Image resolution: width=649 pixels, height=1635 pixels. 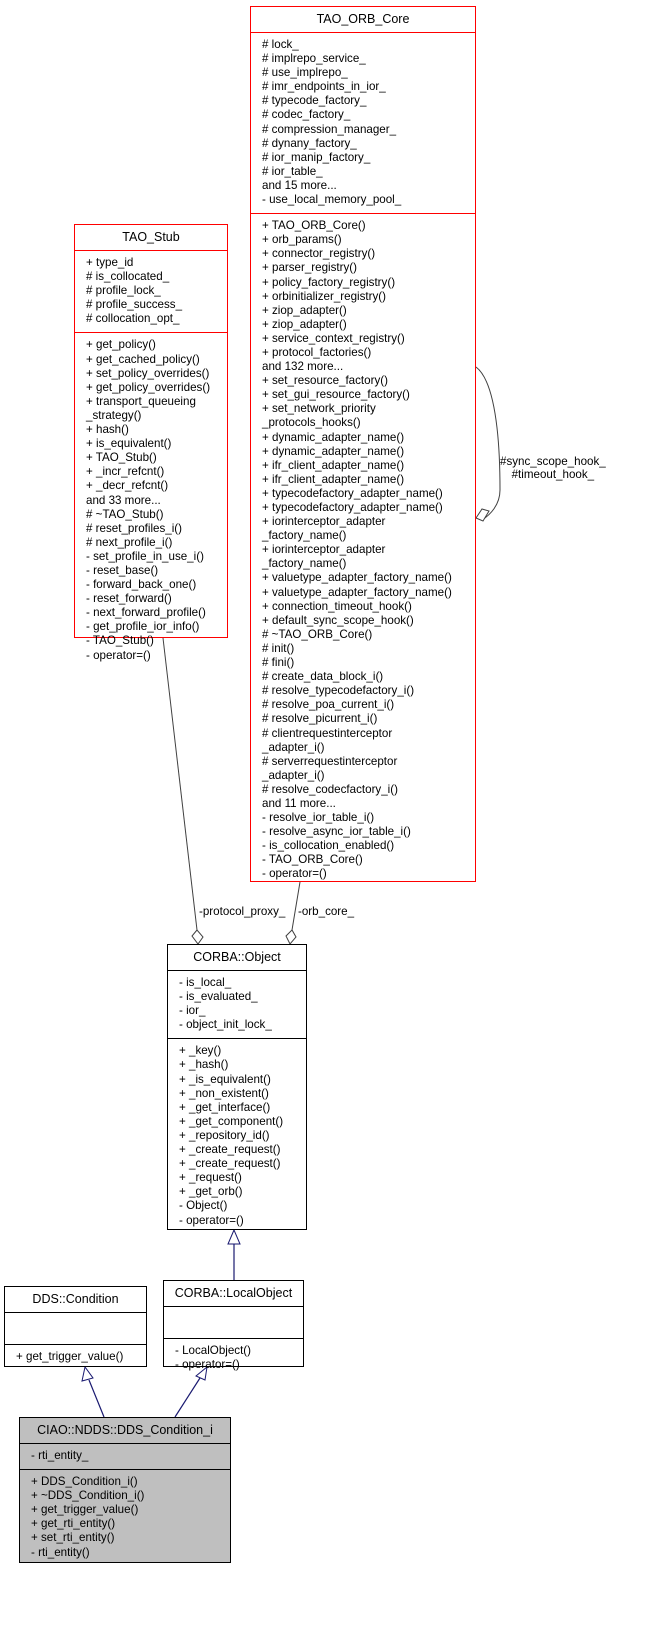 I want to click on attribute-item: - ior_, so click(x=192, y=1011).